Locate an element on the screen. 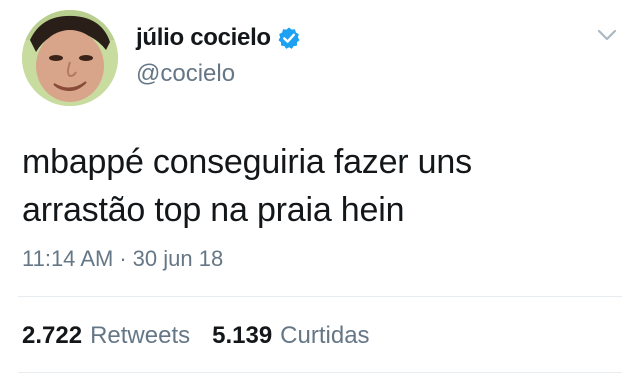 The width and height of the screenshot is (640, 380). tweet-time: 11:14 AM is located at coordinates (68, 258).